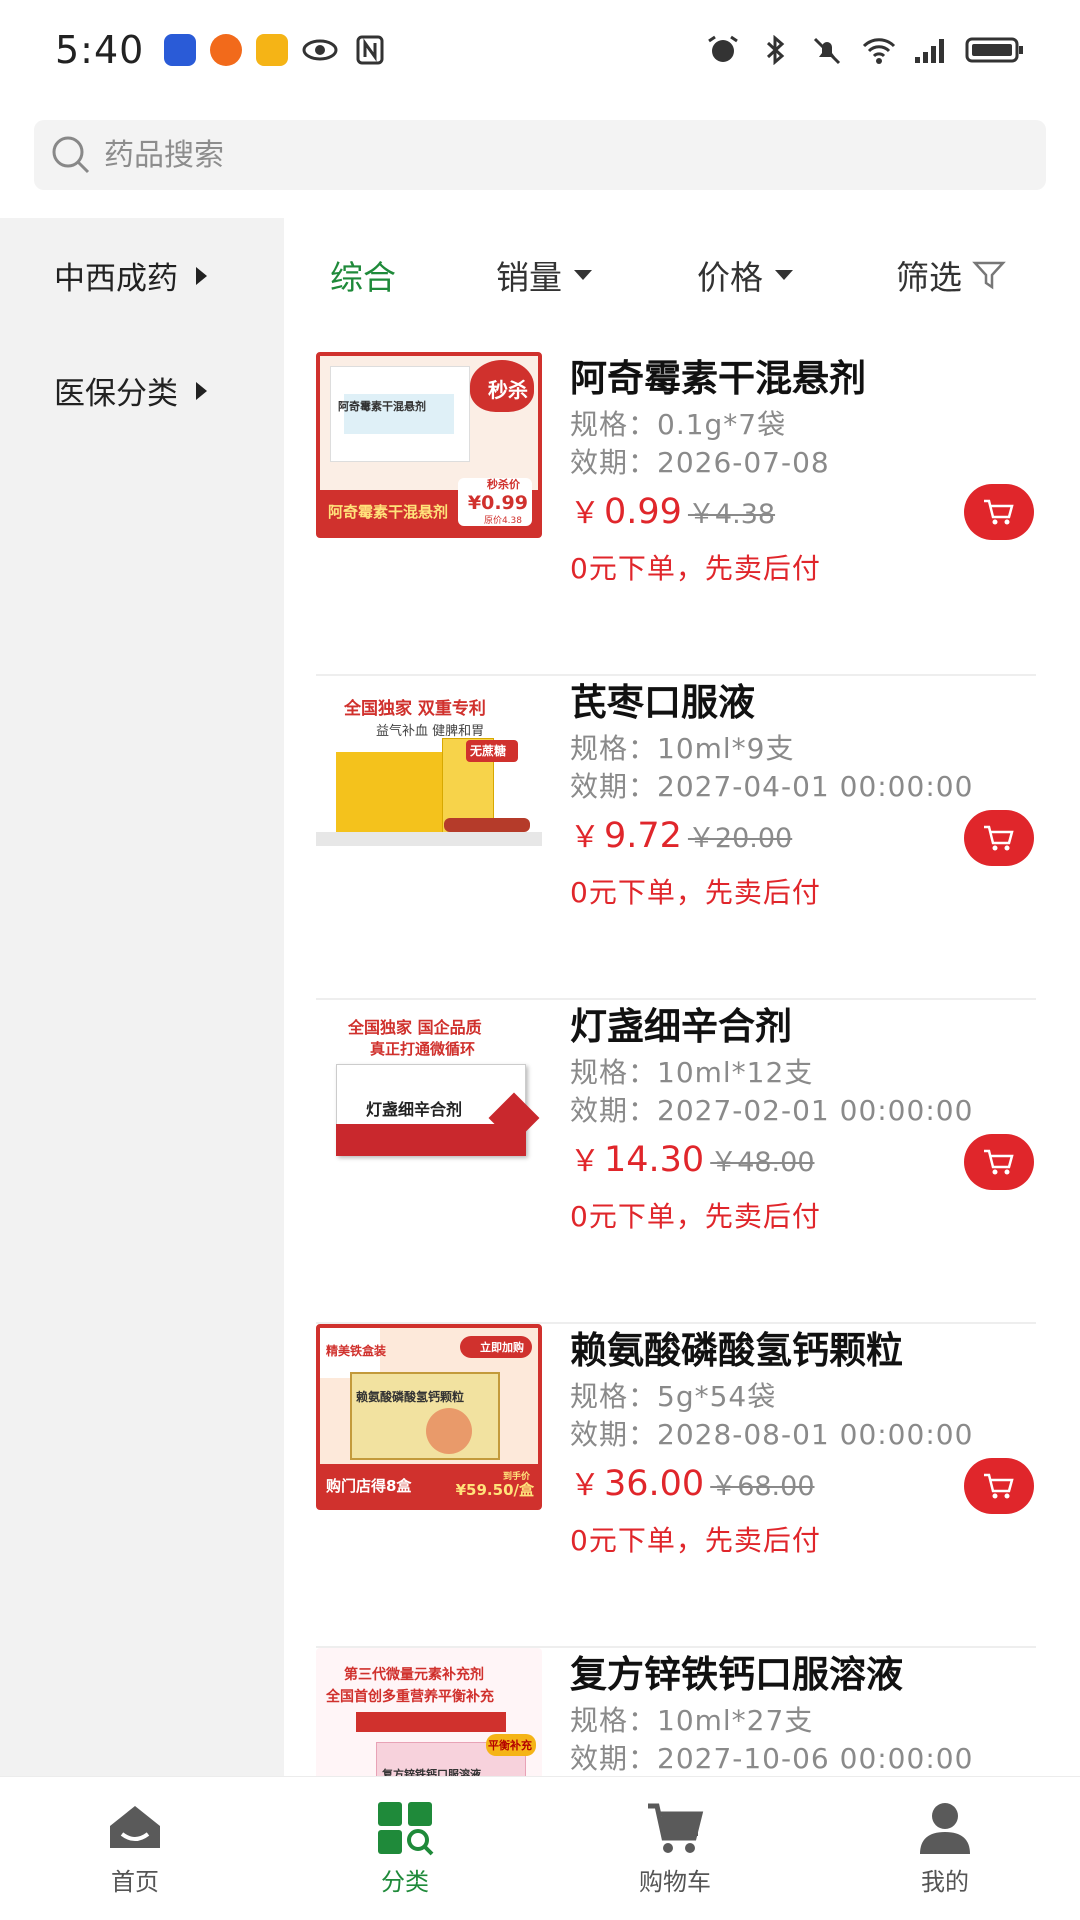 The height and width of the screenshot is (1920, 1080). Describe the element at coordinates (784, 275) in the screenshot. I see `caret-down-icon` at that location.